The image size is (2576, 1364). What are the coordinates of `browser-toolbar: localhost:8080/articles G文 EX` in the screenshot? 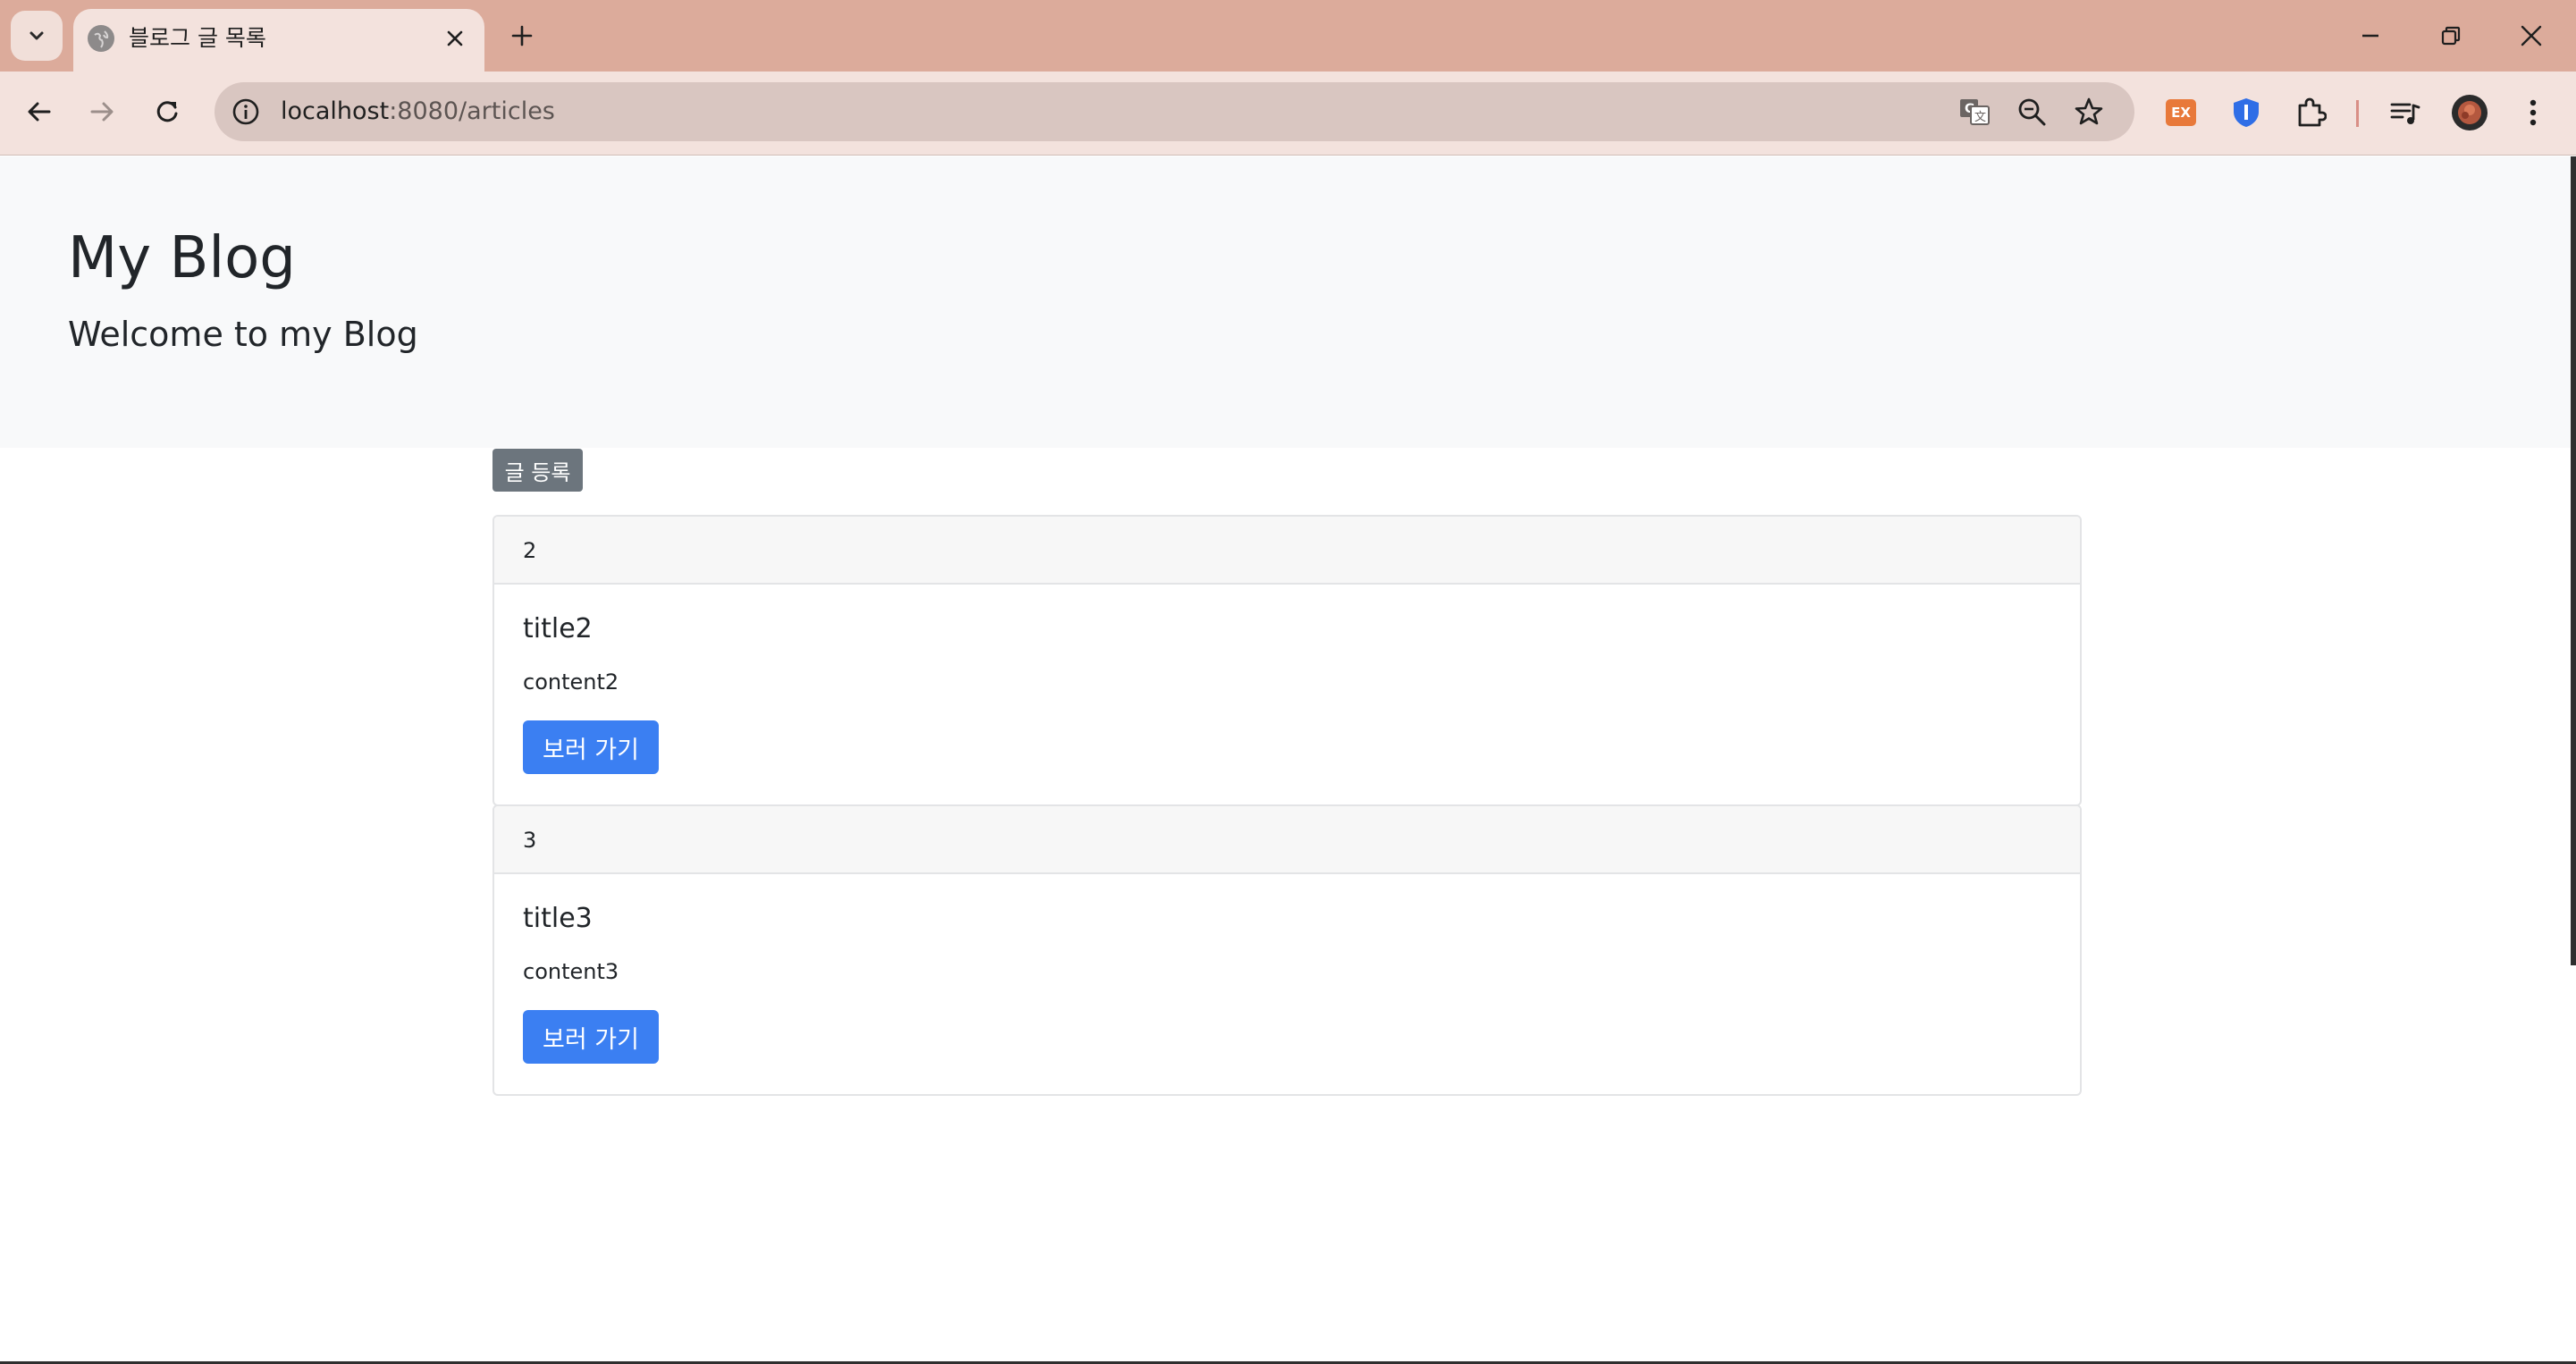 It's located at (1288, 114).